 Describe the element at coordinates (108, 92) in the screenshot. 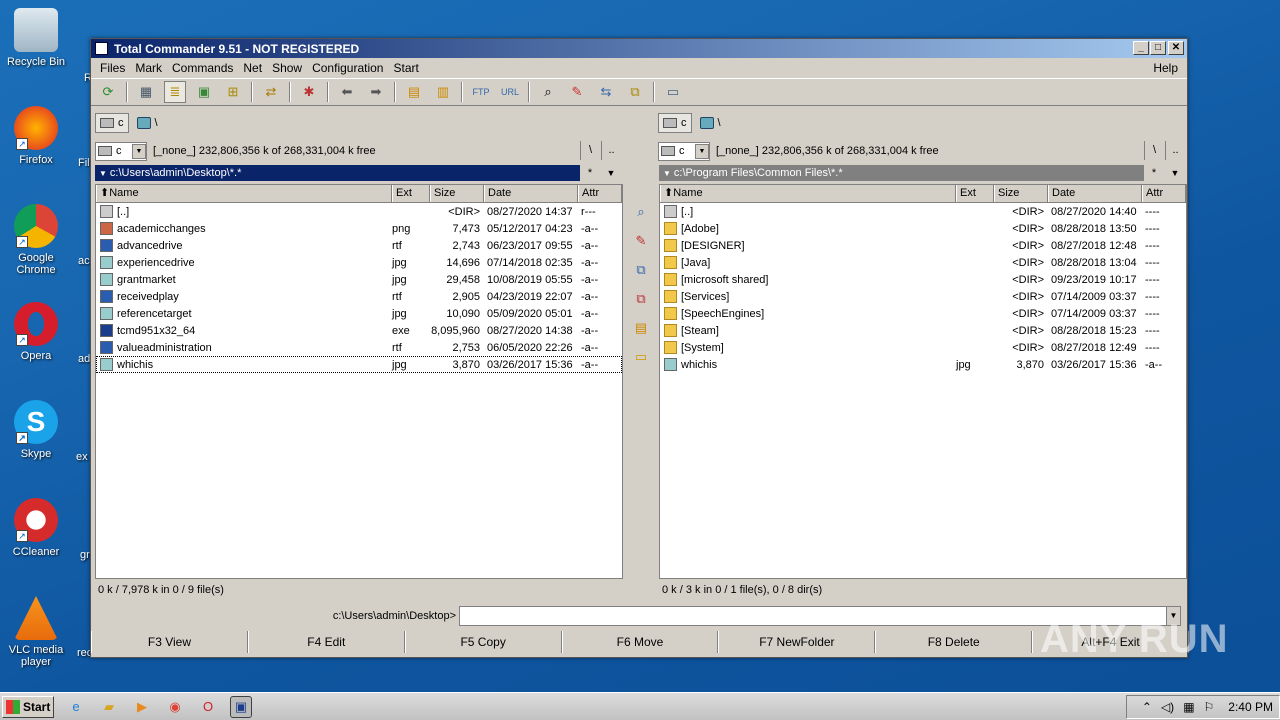

I see `refresh-icon: ⟳` at that location.